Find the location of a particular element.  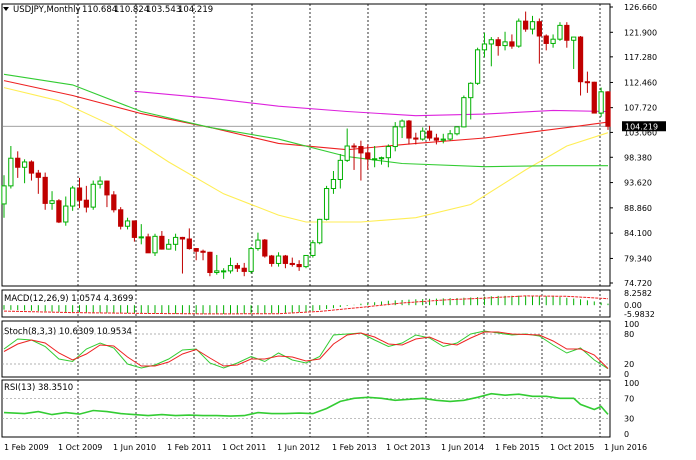

x-tick-label: 1 Oct 2009 is located at coordinates (80, 447).